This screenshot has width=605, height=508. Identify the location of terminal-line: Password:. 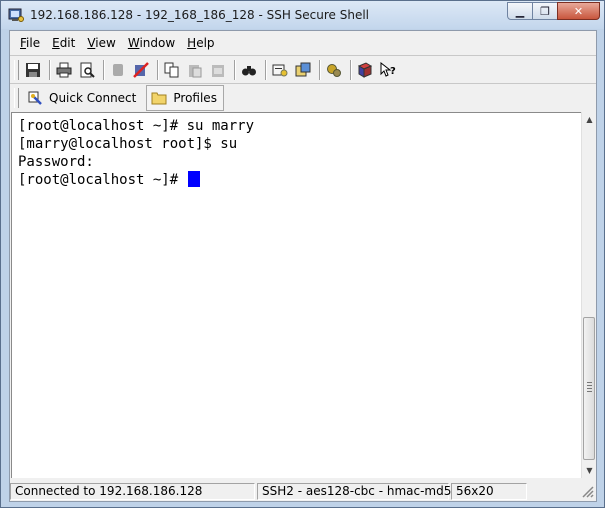
(56, 162).